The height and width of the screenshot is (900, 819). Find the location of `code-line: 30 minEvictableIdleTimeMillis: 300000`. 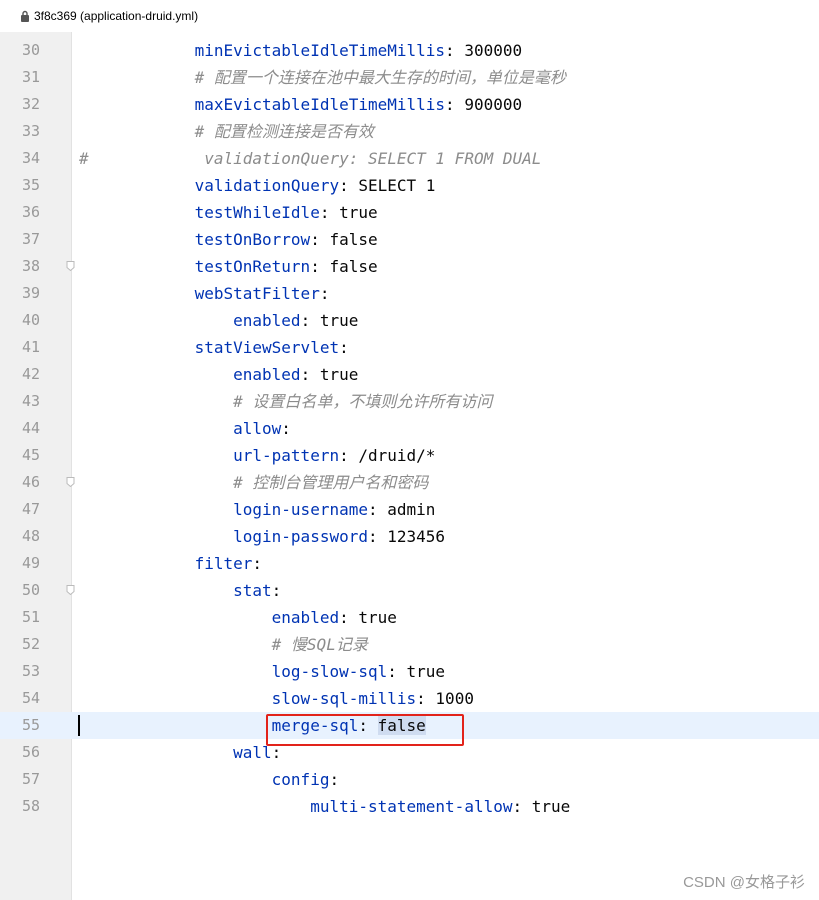

code-line: 30 minEvictableIdleTimeMillis: 300000 is located at coordinates (409, 50).